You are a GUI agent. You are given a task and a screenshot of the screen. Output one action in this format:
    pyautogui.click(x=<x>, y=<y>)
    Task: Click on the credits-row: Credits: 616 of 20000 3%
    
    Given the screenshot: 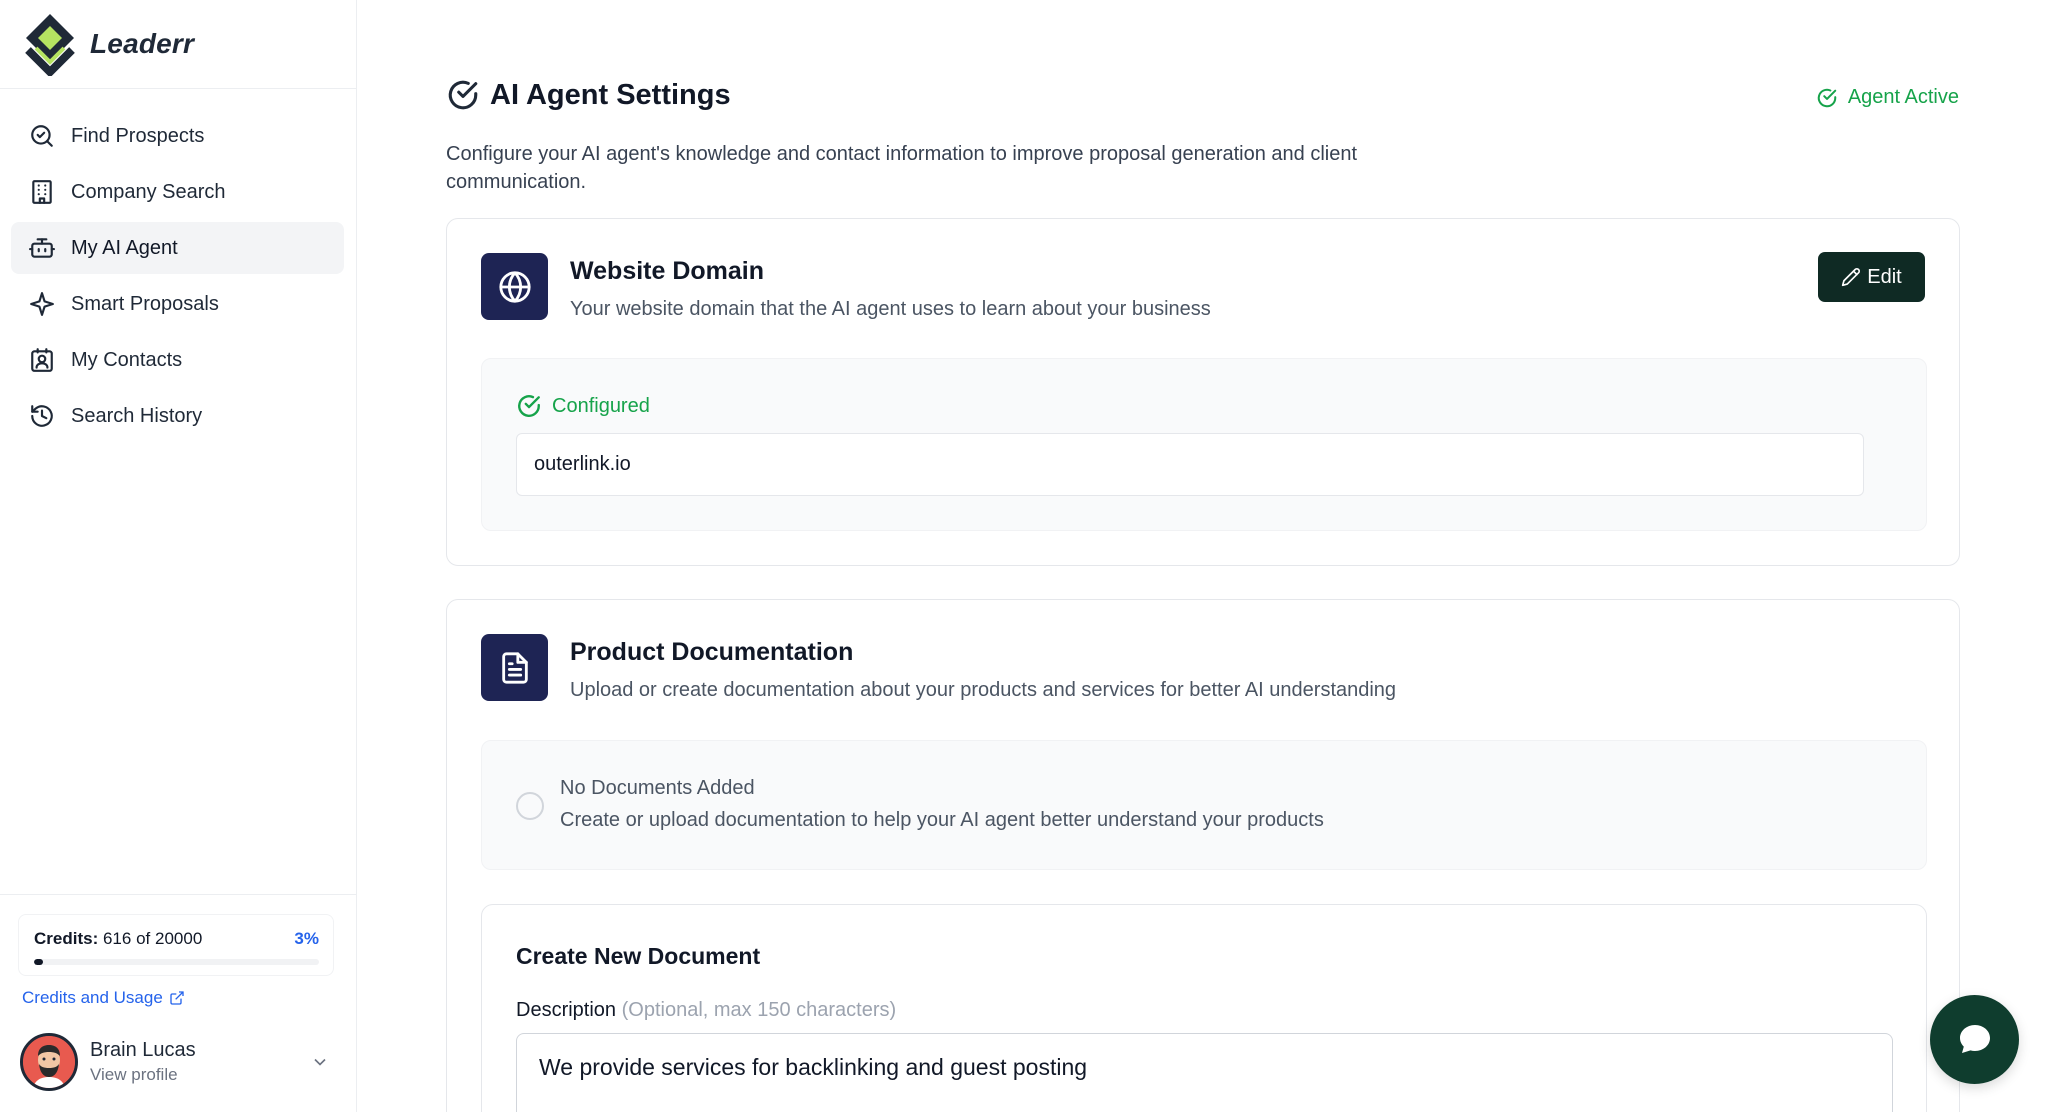 What is the action you would take?
    pyautogui.click(x=176, y=939)
    